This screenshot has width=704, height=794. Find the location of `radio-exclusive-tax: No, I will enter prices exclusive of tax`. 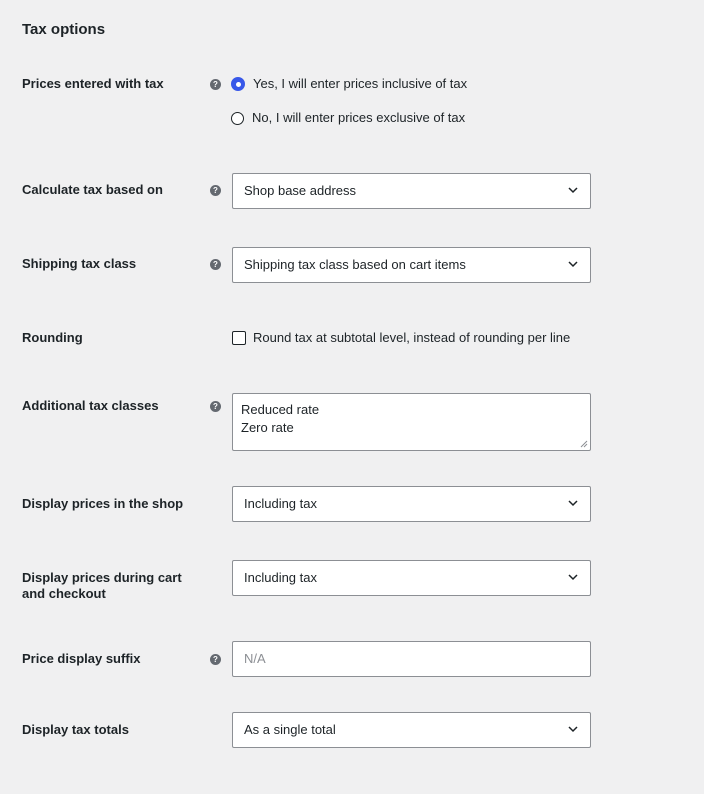

radio-exclusive-tax: No, I will enter prices exclusive of tax is located at coordinates (348, 118).